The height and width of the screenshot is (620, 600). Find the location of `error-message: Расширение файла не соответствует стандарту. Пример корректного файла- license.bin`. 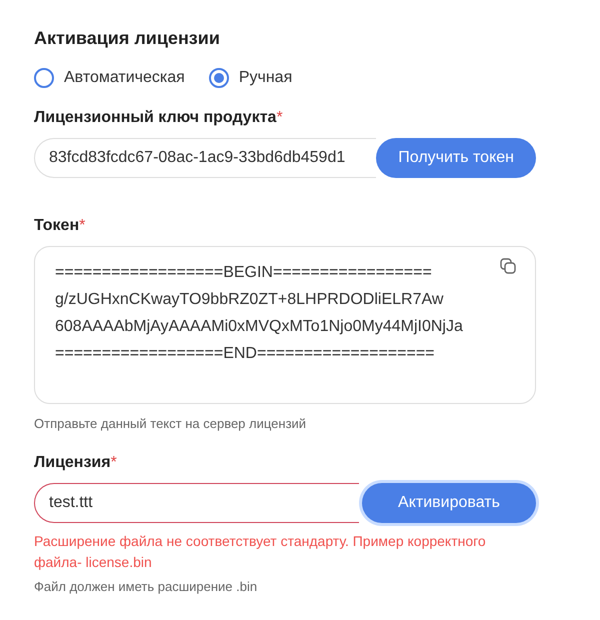

error-message: Расширение файла не соответствует стандарту. Пример корректного файла- license.bin is located at coordinates (260, 552).